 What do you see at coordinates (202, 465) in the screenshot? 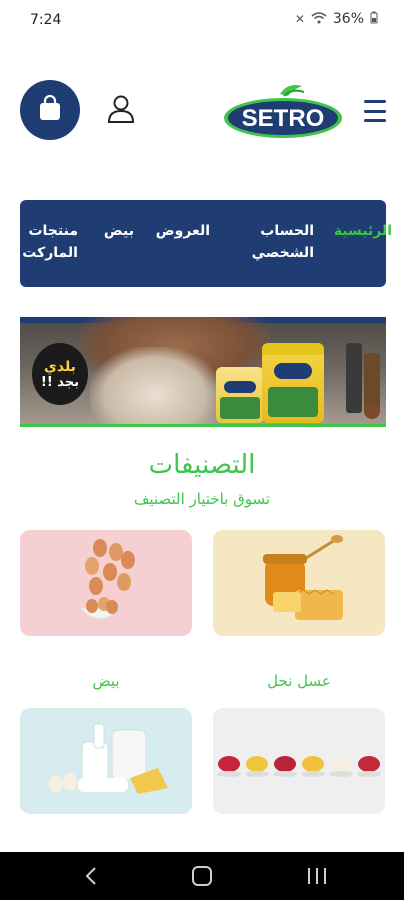
I see `categories-title: التصنيفات` at bounding box center [202, 465].